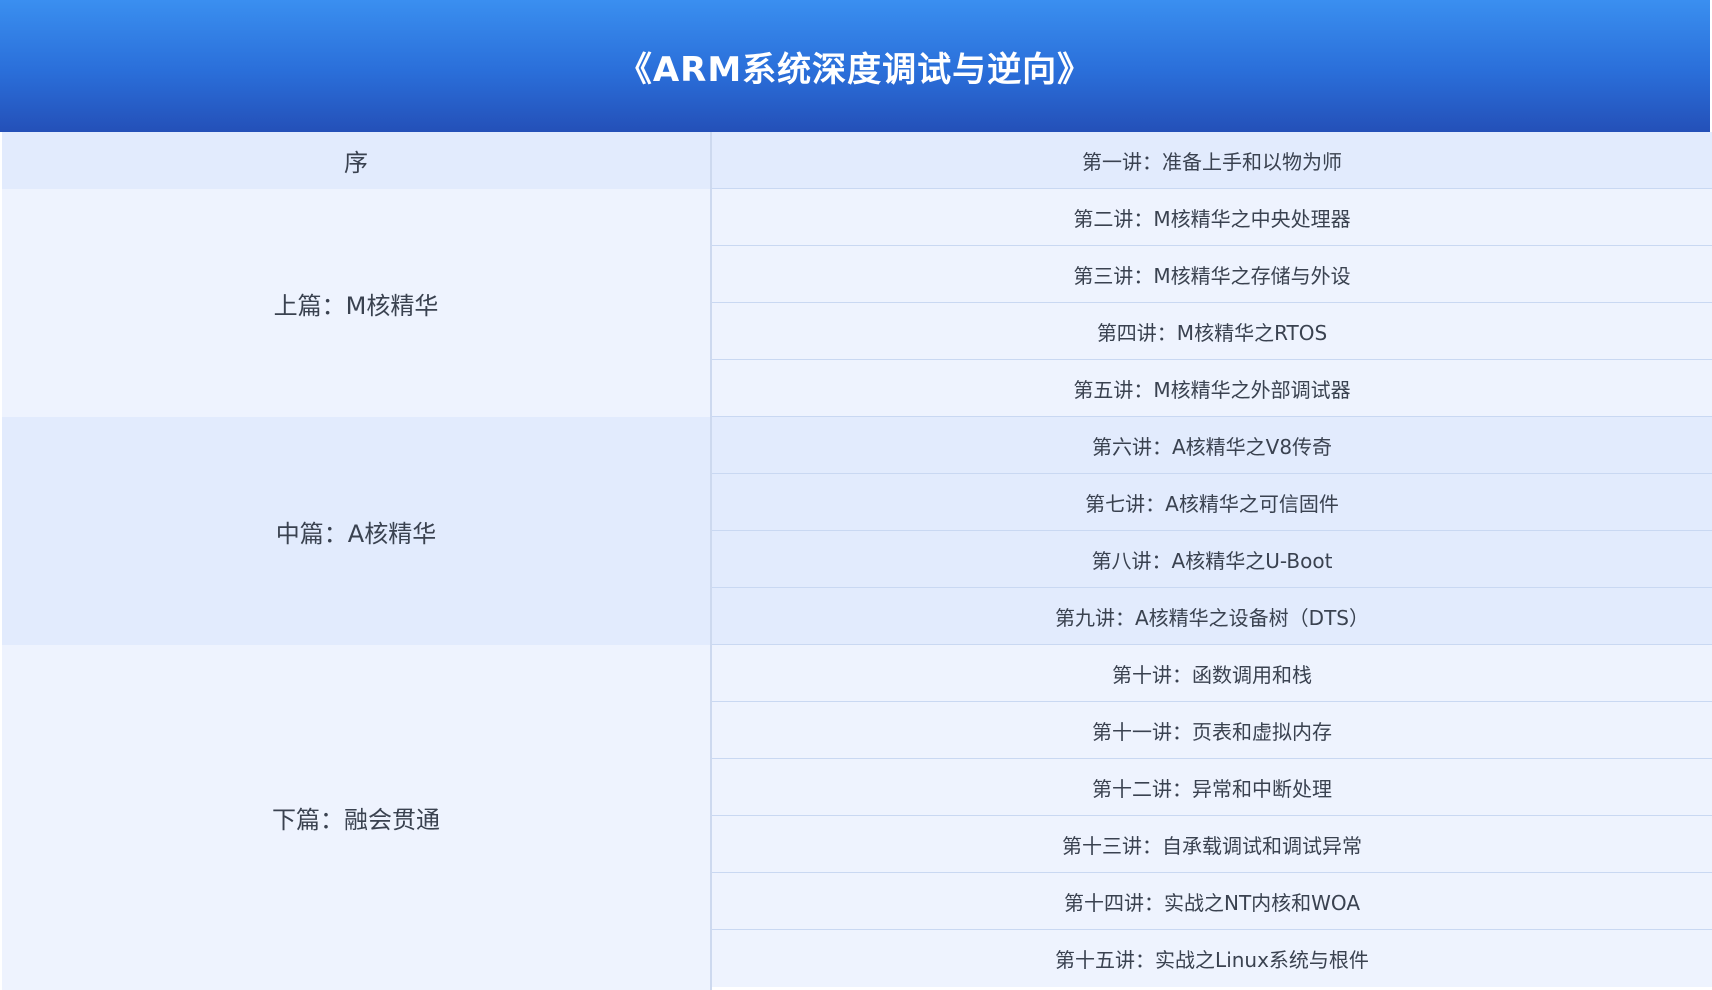 The width and height of the screenshot is (1712, 990). Describe the element at coordinates (357, 160) in the screenshot. I see `section-preface: 序` at that location.